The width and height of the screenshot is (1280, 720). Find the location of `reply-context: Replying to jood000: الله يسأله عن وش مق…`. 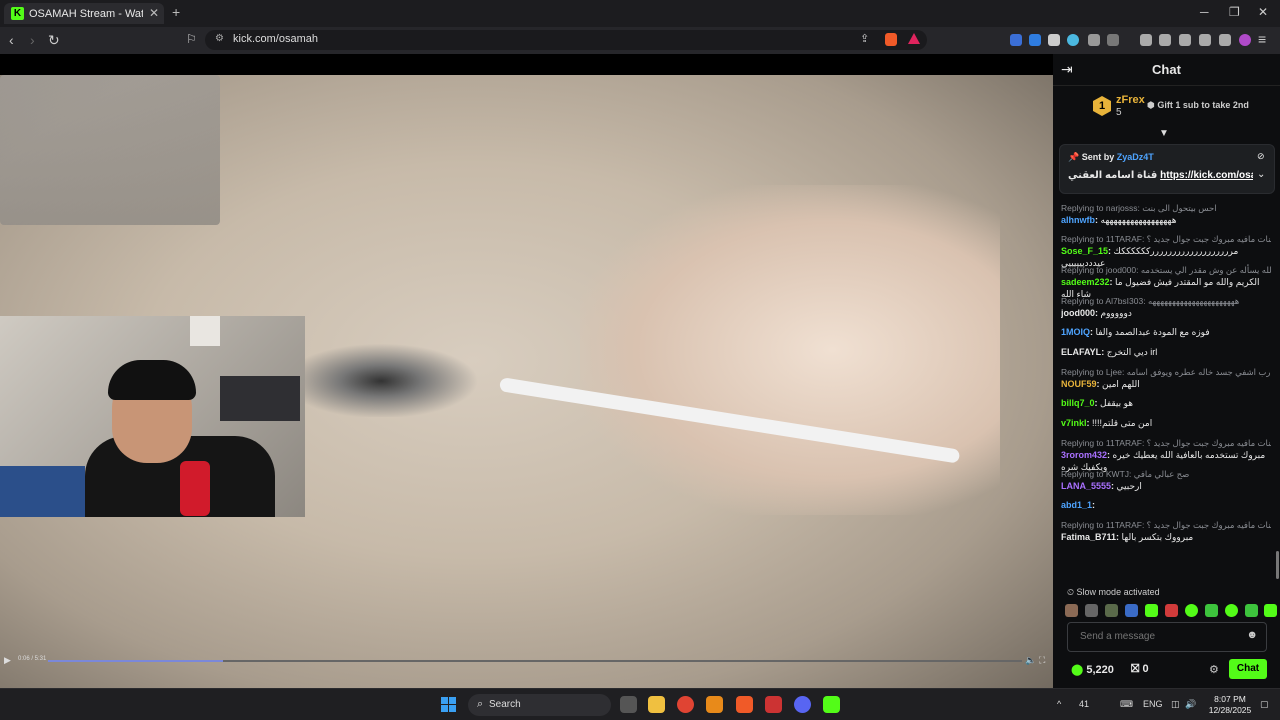

reply-context: Replying to jood000: الله يسأله عن وش مق… is located at coordinates (1166, 270).